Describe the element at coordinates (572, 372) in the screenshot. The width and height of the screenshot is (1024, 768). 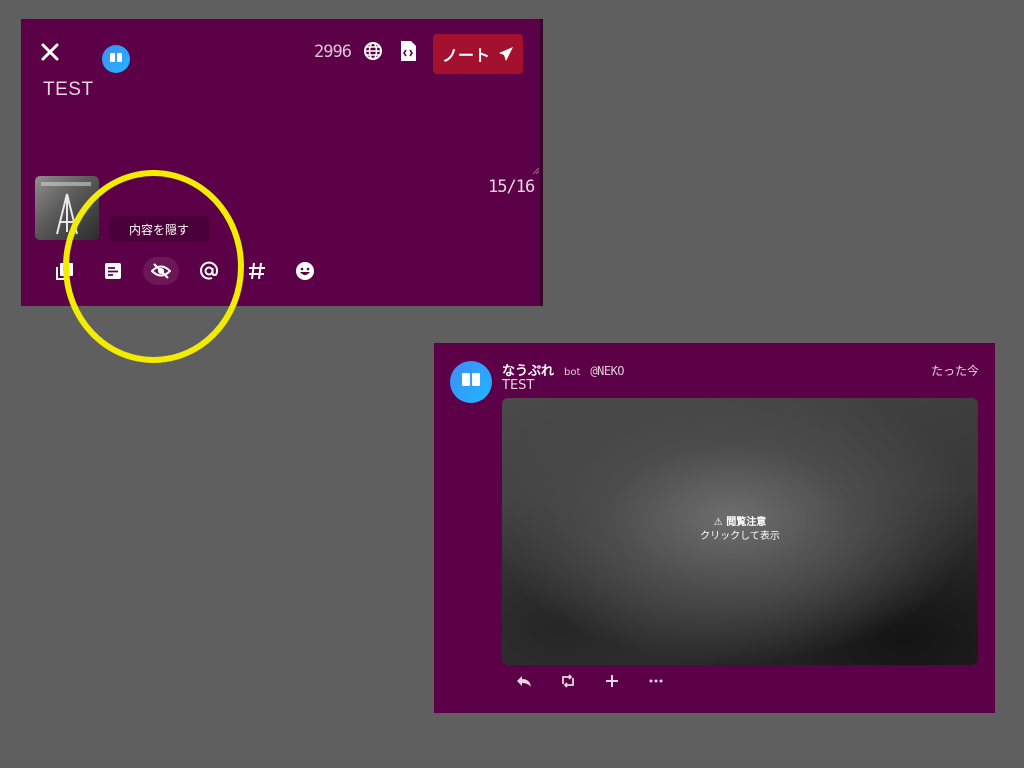
I see `bot-badge: bot` at that location.